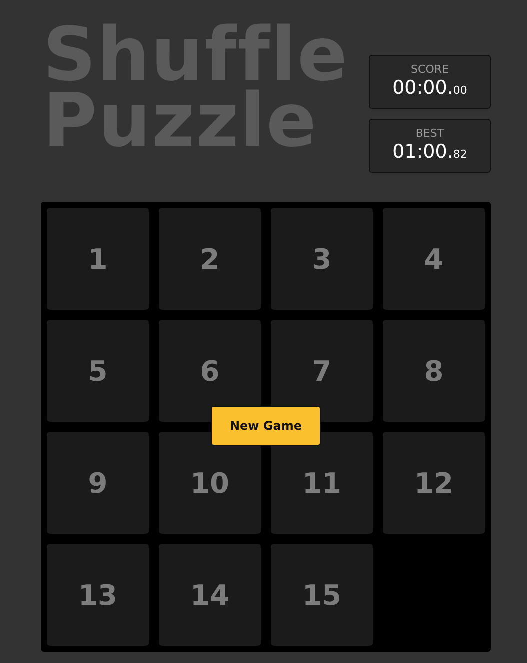 The height and width of the screenshot is (663, 527). Describe the element at coordinates (430, 153) in the screenshot. I see `stat-value: 01:00.82` at that location.